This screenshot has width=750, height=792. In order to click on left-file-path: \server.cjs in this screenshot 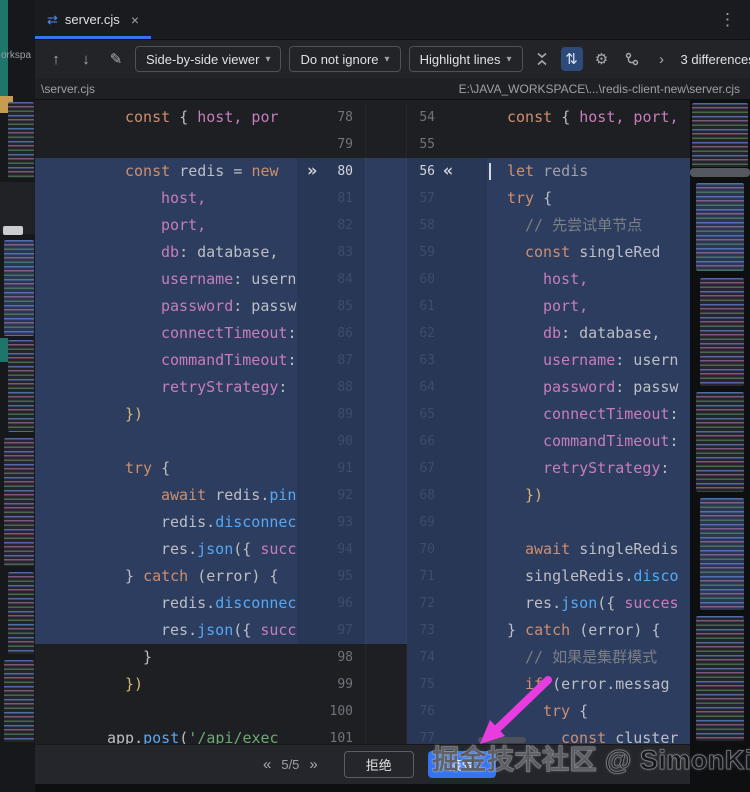, I will do `click(68, 88)`.